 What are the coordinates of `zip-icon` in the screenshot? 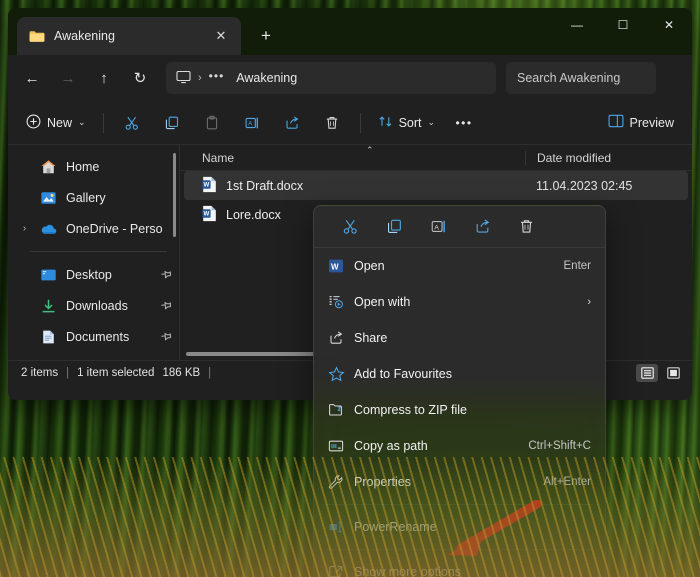 It's located at (341, 410).